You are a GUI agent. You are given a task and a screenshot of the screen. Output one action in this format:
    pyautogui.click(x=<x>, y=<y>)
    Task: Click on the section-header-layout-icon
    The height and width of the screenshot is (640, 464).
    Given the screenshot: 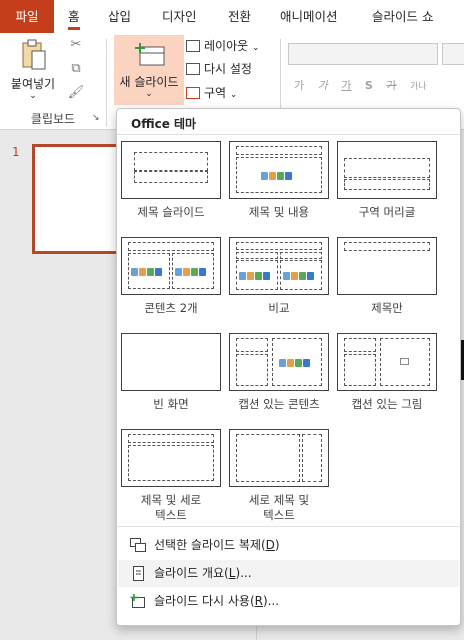 What is the action you would take?
    pyautogui.click(x=387, y=170)
    